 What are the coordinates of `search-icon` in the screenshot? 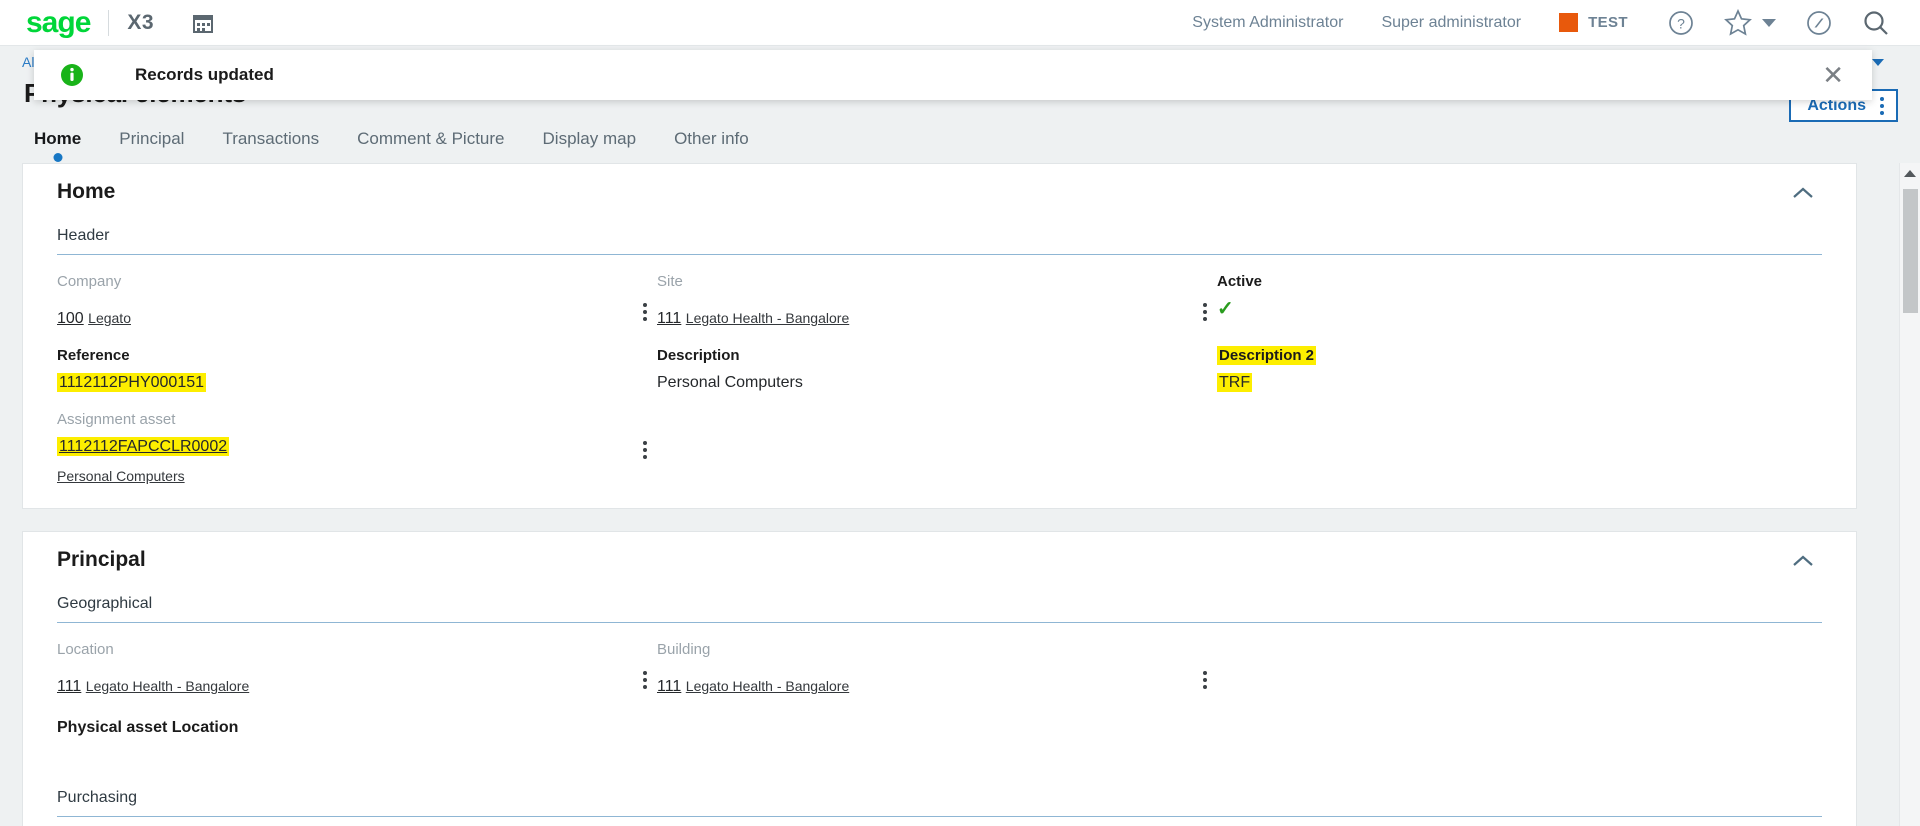 It's located at (1876, 23).